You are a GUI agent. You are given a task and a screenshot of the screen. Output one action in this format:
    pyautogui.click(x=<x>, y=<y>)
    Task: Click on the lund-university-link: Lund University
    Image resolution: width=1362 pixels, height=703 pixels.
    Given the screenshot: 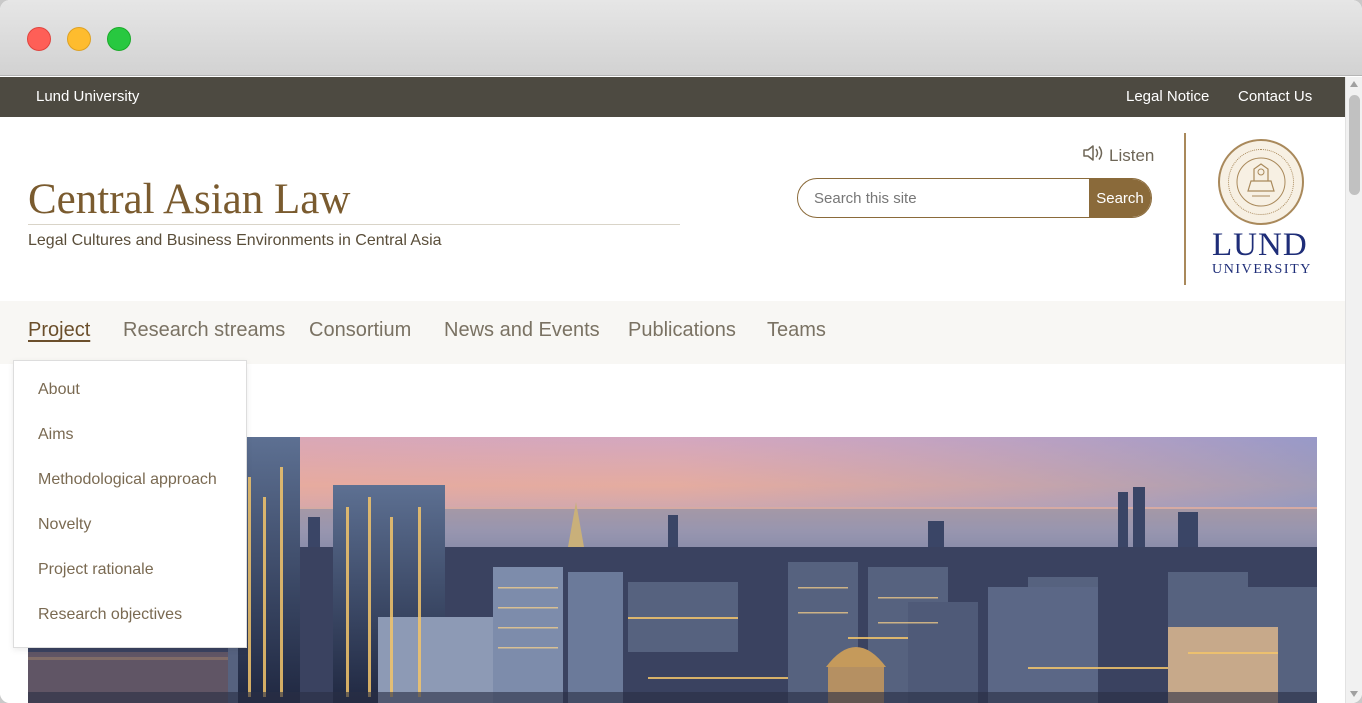 What is the action you would take?
    pyautogui.click(x=87, y=96)
    